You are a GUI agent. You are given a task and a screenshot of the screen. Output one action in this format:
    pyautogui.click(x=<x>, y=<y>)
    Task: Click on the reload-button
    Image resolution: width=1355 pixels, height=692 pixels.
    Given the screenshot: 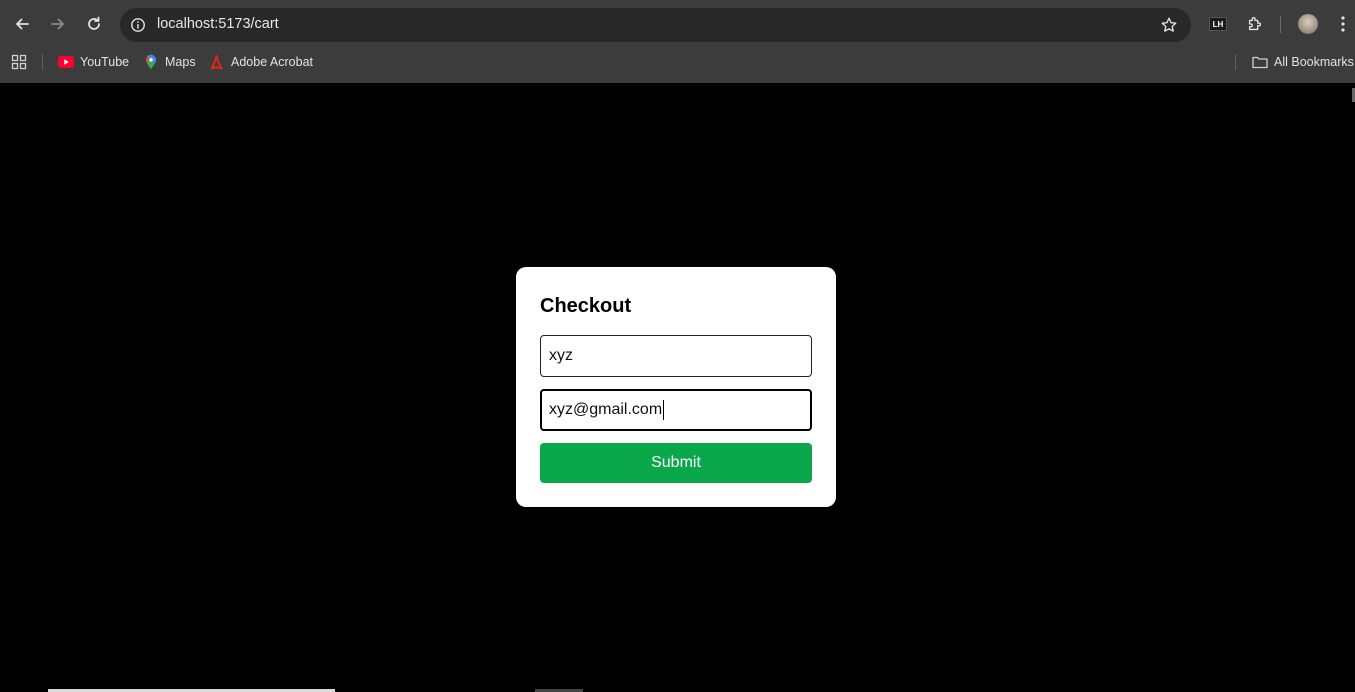 What is the action you would take?
    pyautogui.click(x=94, y=24)
    